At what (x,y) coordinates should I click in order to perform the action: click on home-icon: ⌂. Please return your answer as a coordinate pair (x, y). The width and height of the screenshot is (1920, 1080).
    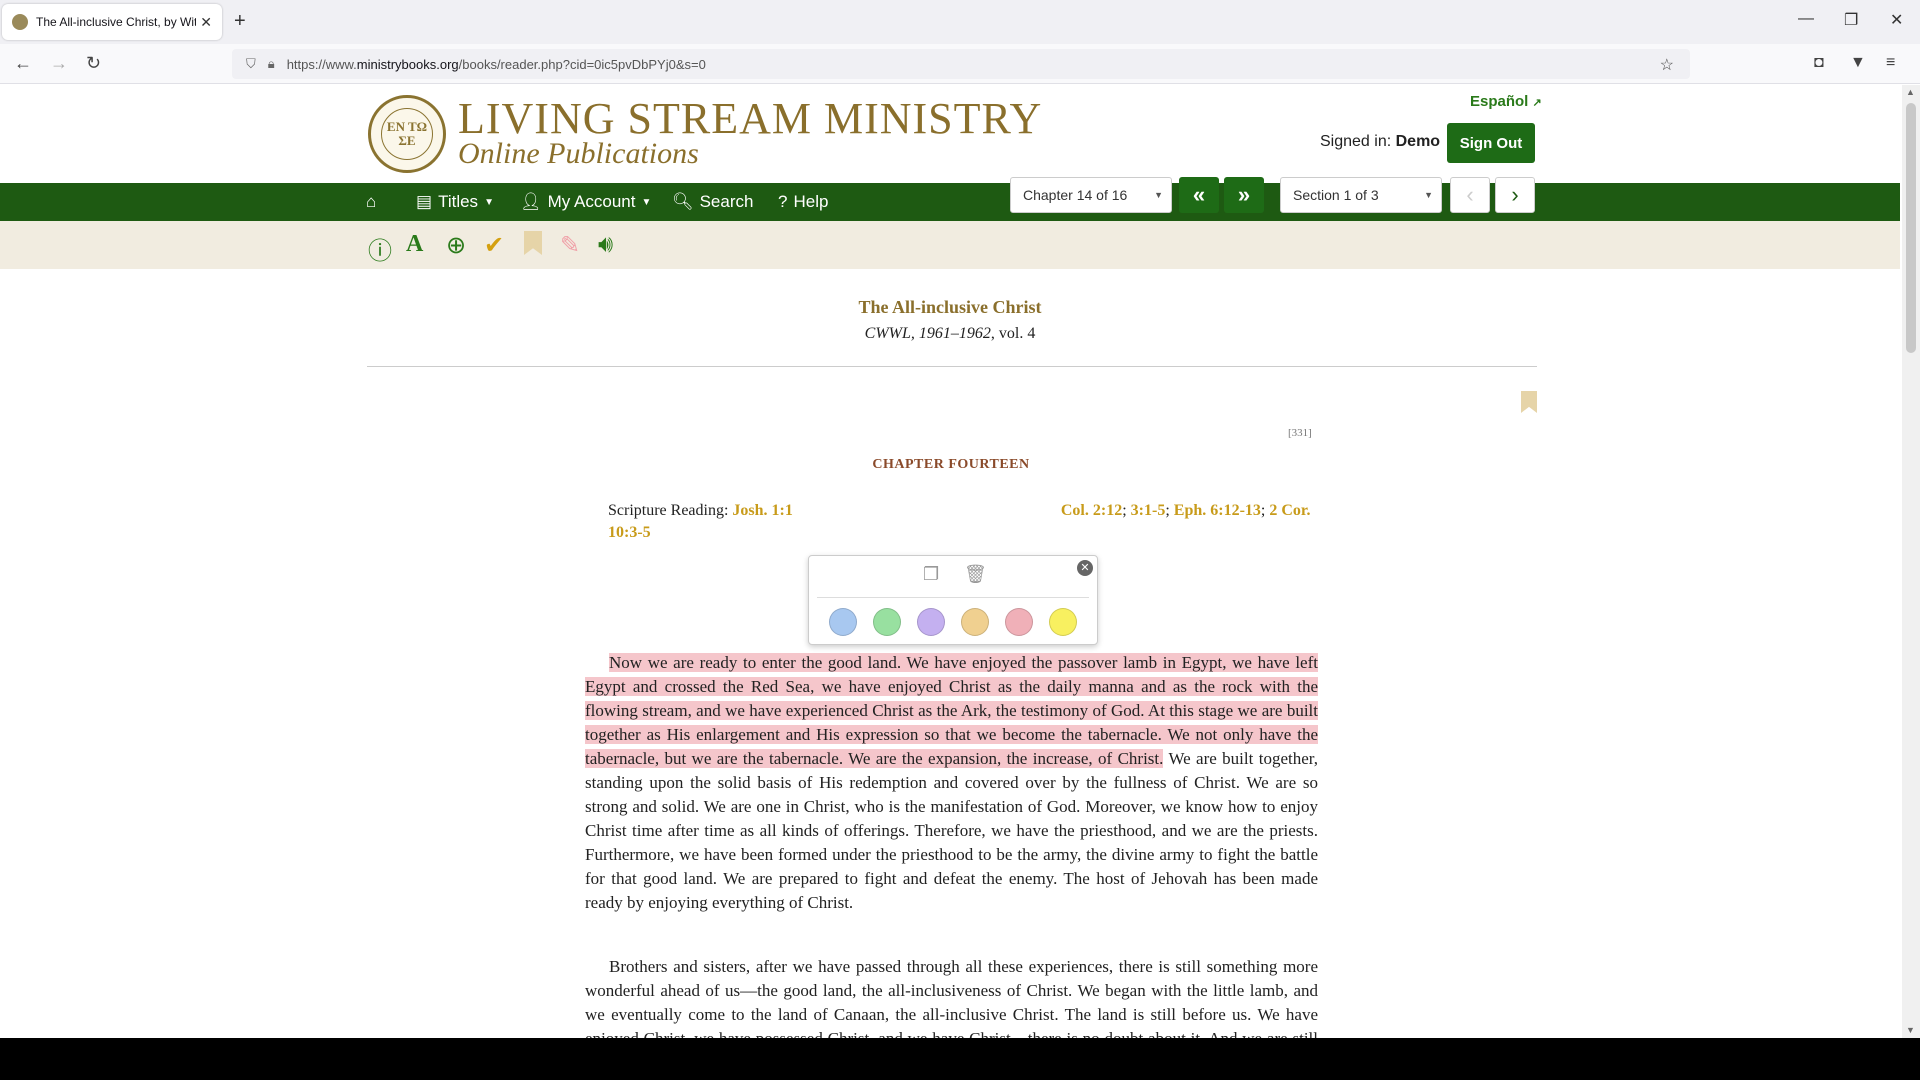
    Looking at the image, I should click on (371, 202).